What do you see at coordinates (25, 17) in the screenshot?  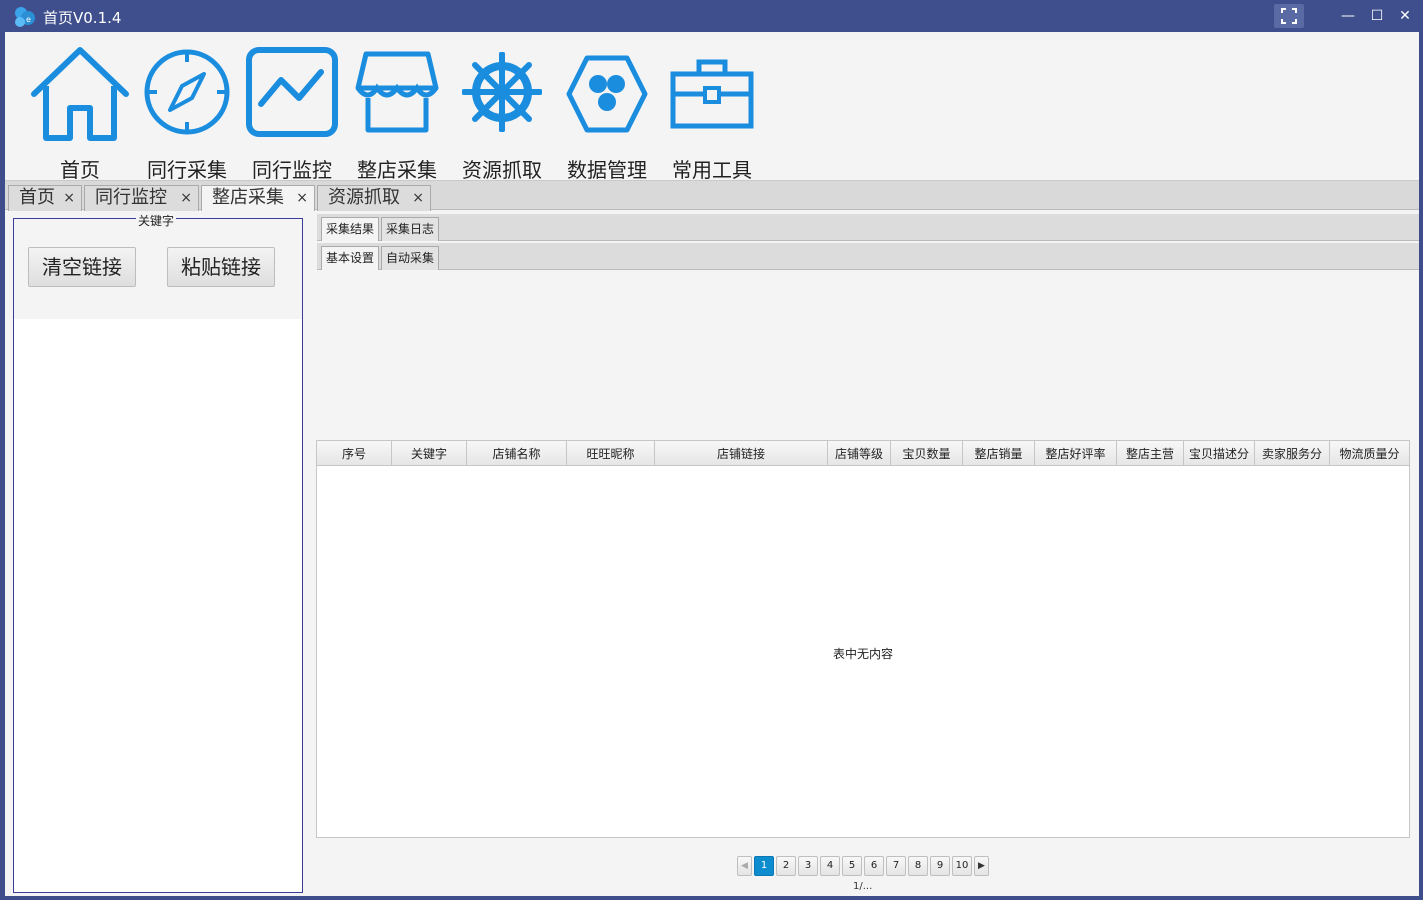 I see `app-logo-icon: e` at bounding box center [25, 17].